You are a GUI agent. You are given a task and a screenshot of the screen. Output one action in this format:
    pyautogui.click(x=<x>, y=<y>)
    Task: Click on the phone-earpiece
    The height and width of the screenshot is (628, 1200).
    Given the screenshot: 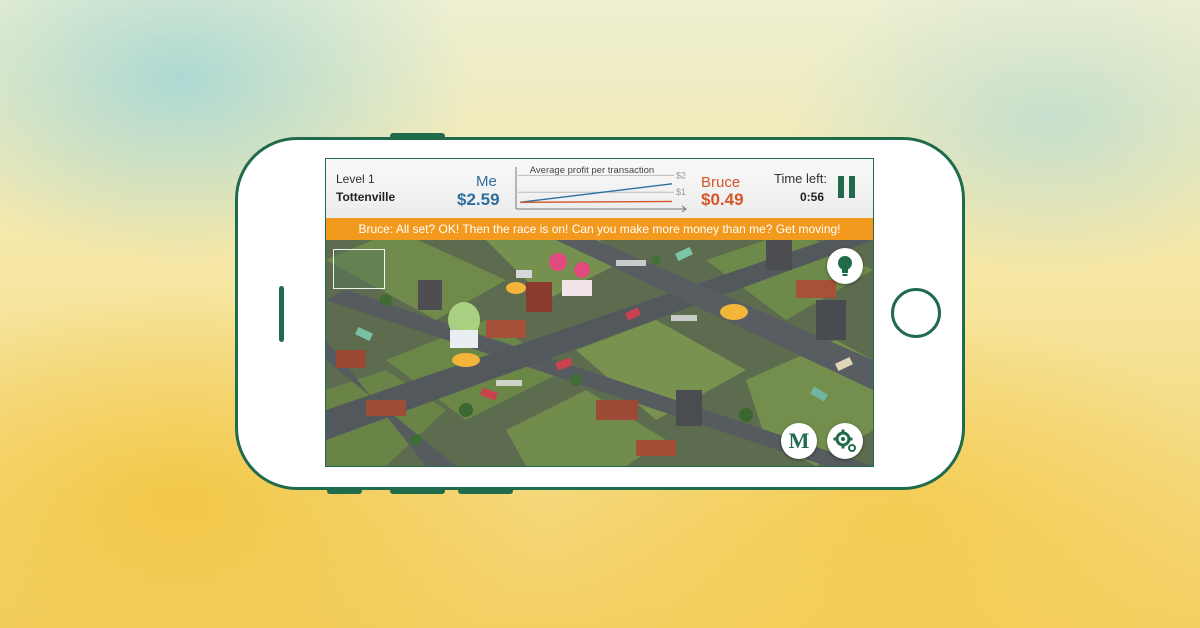 What is the action you would take?
    pyautogui.click(x=281, y=314)
    